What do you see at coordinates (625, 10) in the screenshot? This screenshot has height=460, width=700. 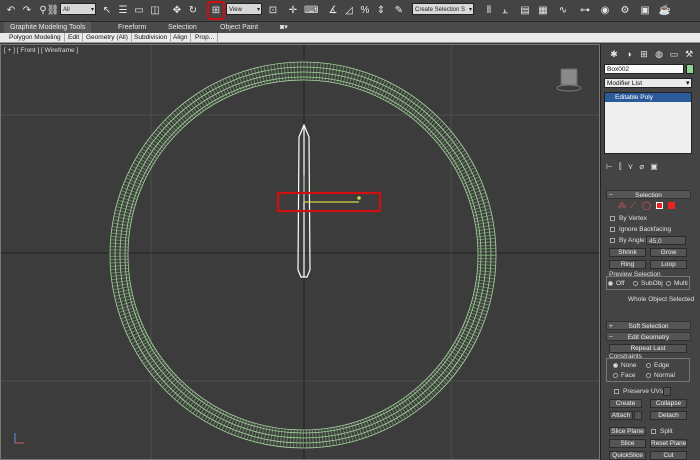 I see `render-setup-icon: ⚙` at bounding box center [625, 10].